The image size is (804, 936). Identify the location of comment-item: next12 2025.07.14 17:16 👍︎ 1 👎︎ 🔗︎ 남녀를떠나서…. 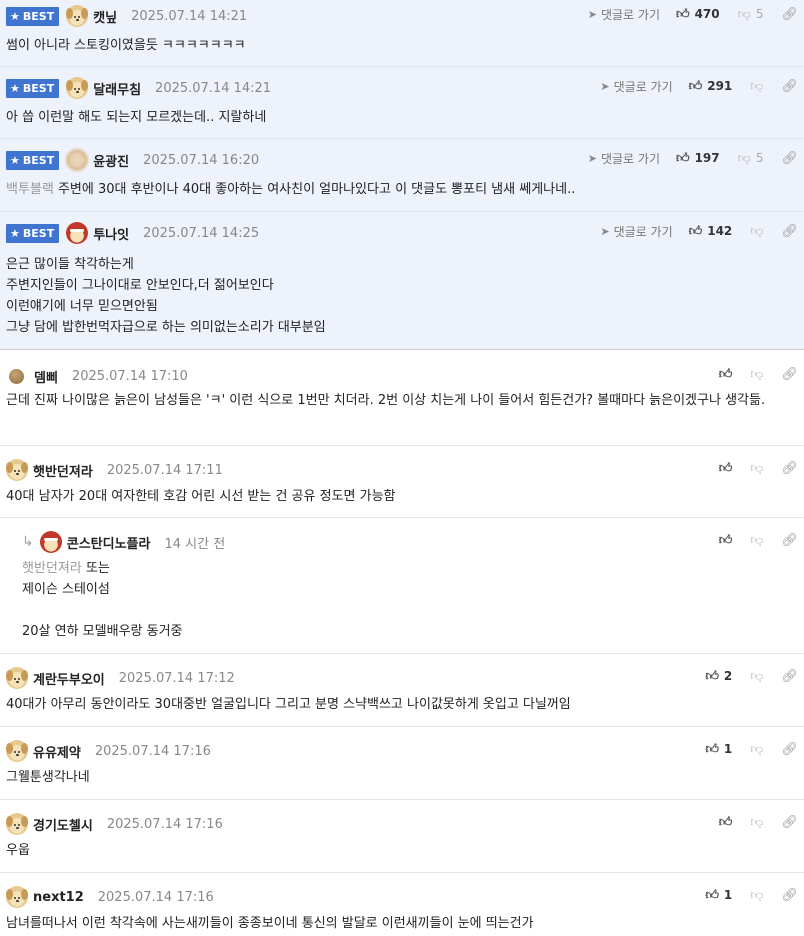
(402, 904).